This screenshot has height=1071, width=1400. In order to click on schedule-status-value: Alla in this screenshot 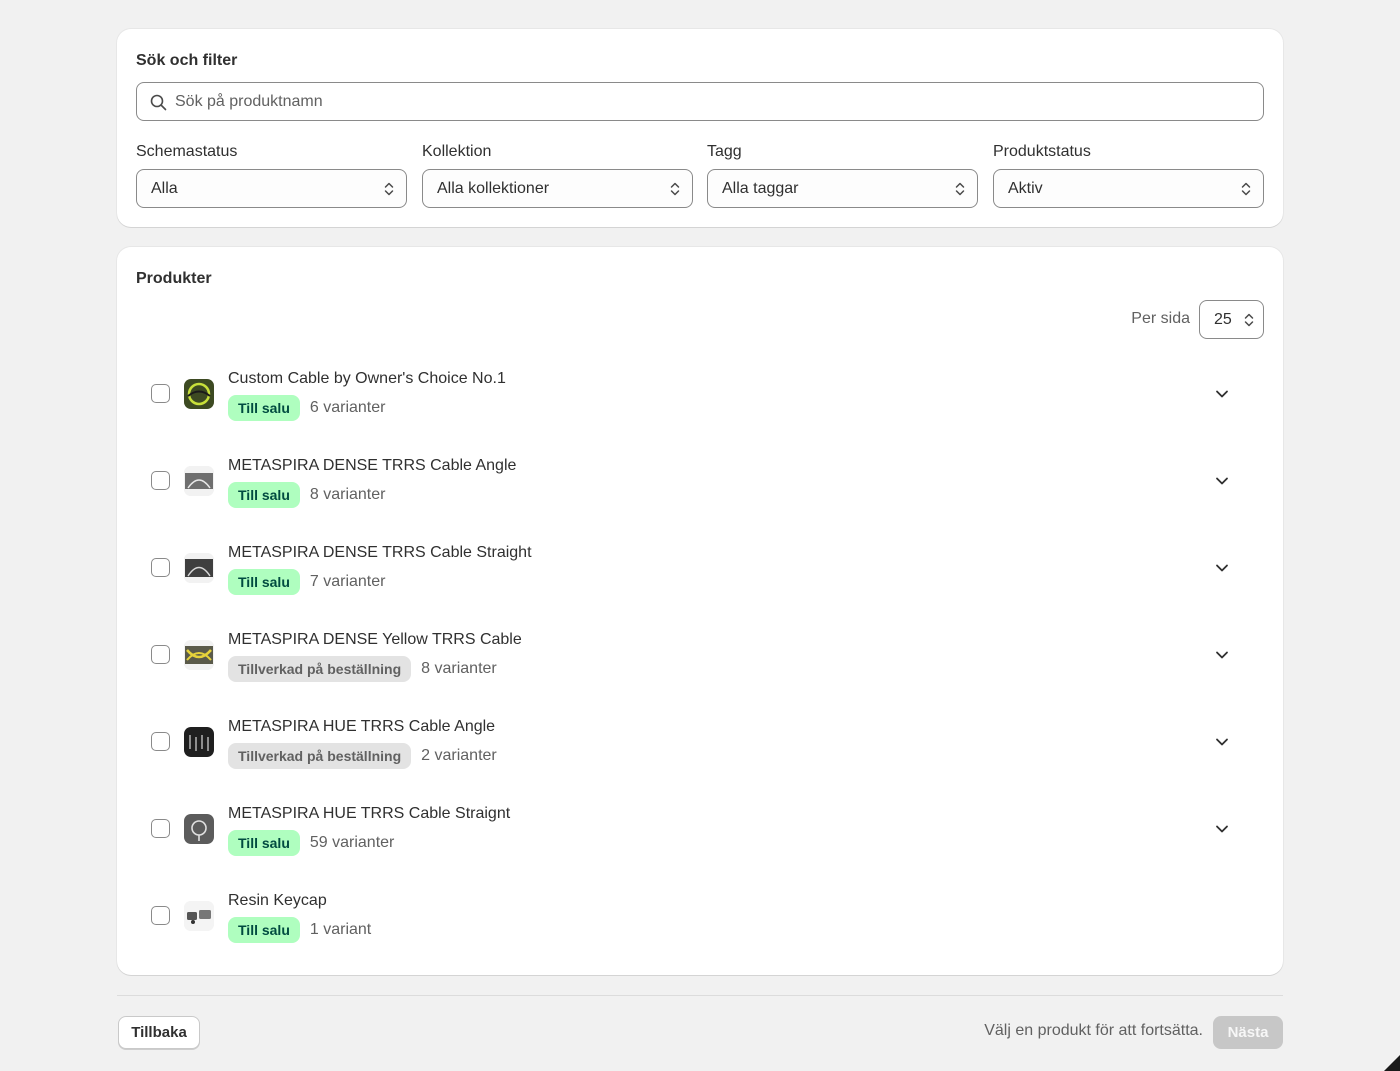, I will do `click(164, 188)`.